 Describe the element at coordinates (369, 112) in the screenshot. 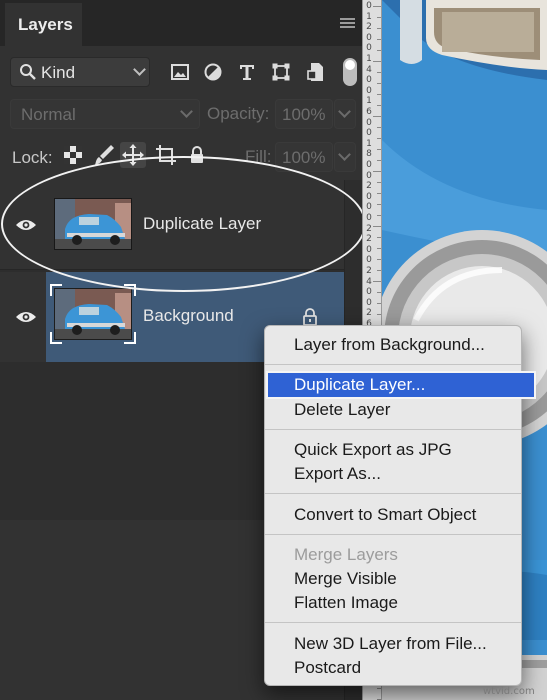

I see `ruler-label: 6` at that location.